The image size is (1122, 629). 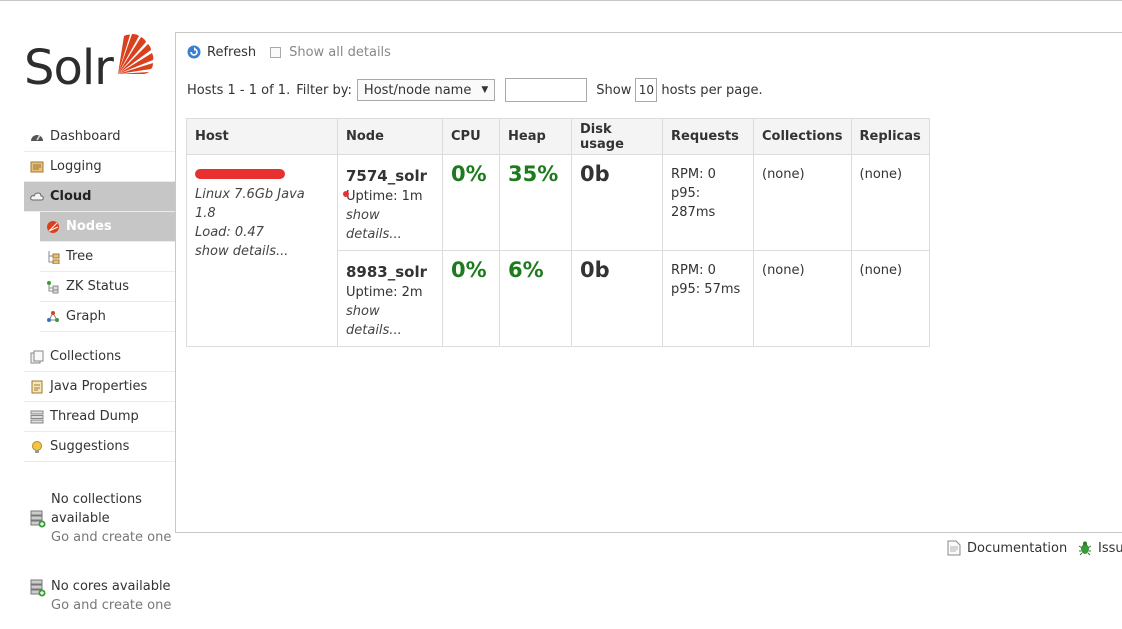 What do you see at coordinates (107, 227) in the screenshot?
I see `nav-nodes: Nodes` at bounding box center [107, 227].